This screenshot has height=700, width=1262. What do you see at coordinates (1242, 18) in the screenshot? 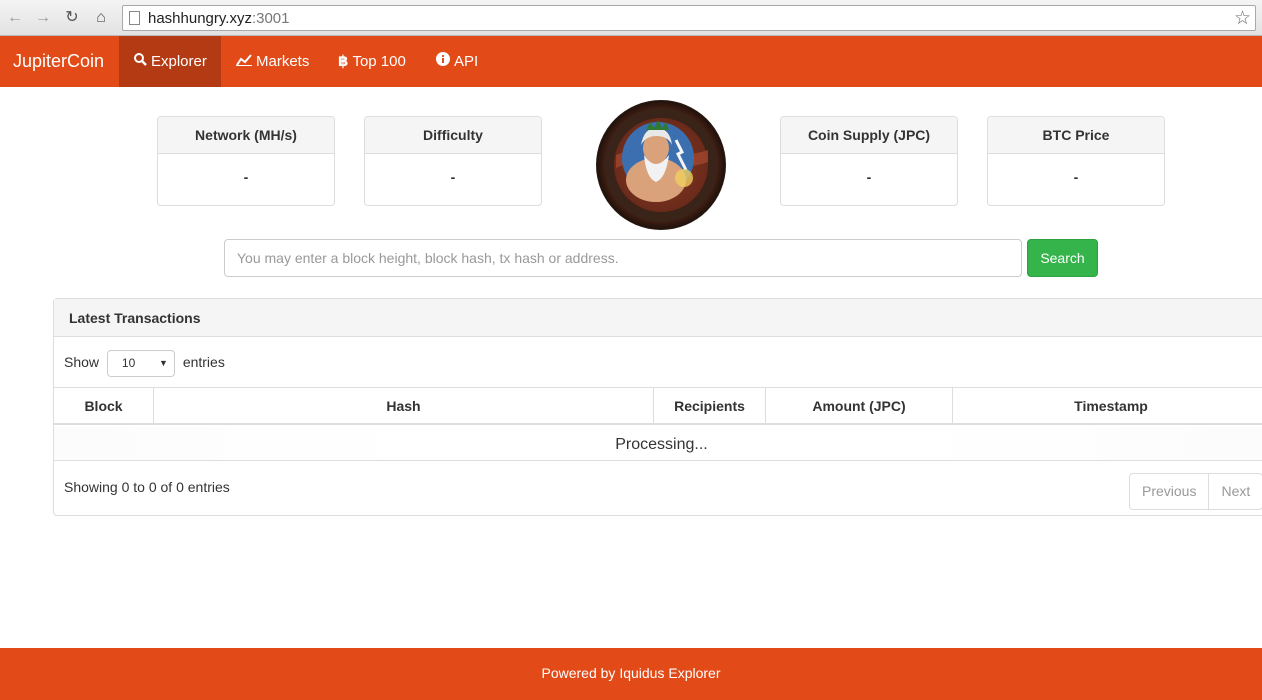
I see `bookmark-star-icon: ☆` at bounding box center [1242, 18].